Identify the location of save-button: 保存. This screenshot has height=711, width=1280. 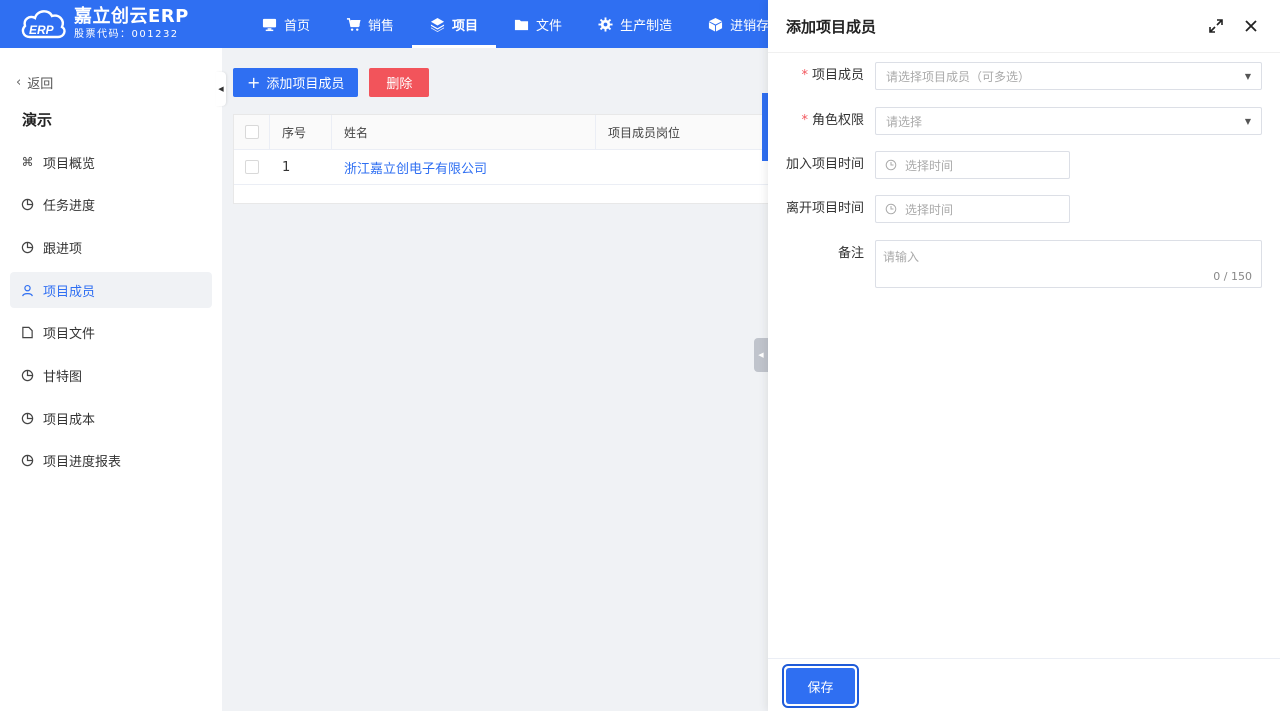
(820, 686).